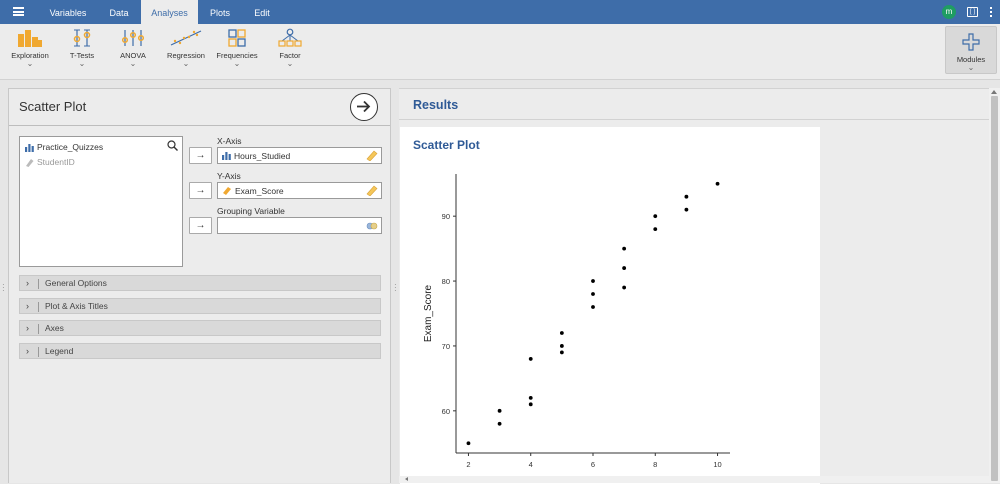 The width and height of the screenshot is (1000, 484). I want to click on section-legend: › Legend, so click(200, 351).